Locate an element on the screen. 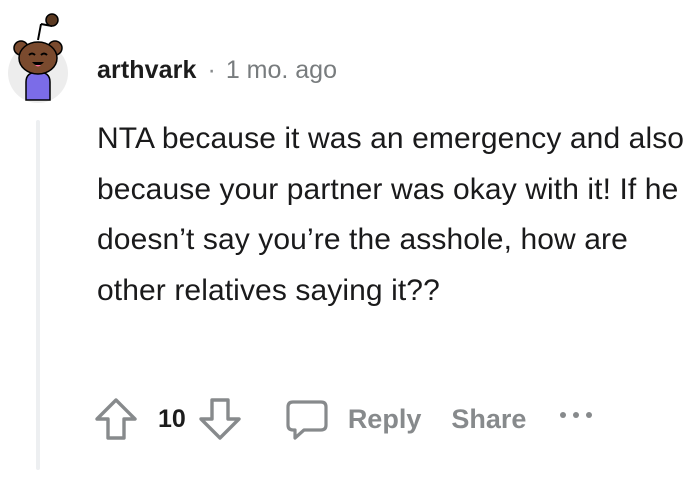 This screenshot has width=700, height=489. avatar is located at coordinates (43, 58).